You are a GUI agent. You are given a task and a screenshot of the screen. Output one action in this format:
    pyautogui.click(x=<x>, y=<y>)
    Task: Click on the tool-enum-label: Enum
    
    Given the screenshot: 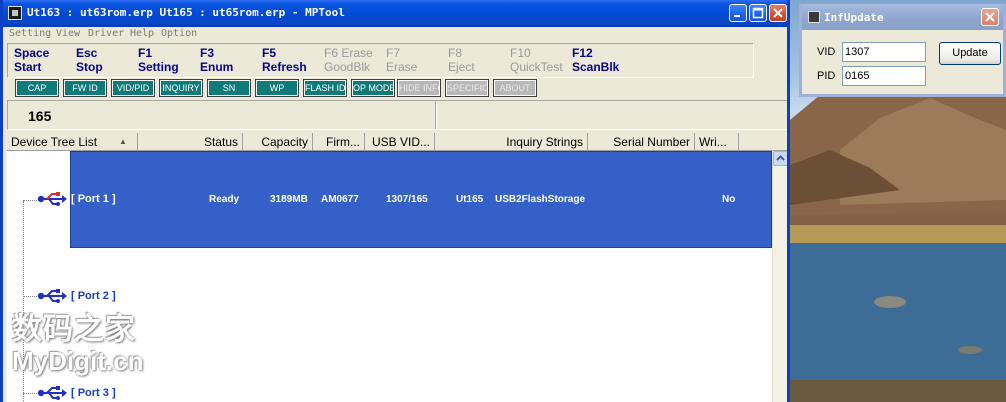 What is the action you would take?
    pyautogui.click(x=217, y=67)
    